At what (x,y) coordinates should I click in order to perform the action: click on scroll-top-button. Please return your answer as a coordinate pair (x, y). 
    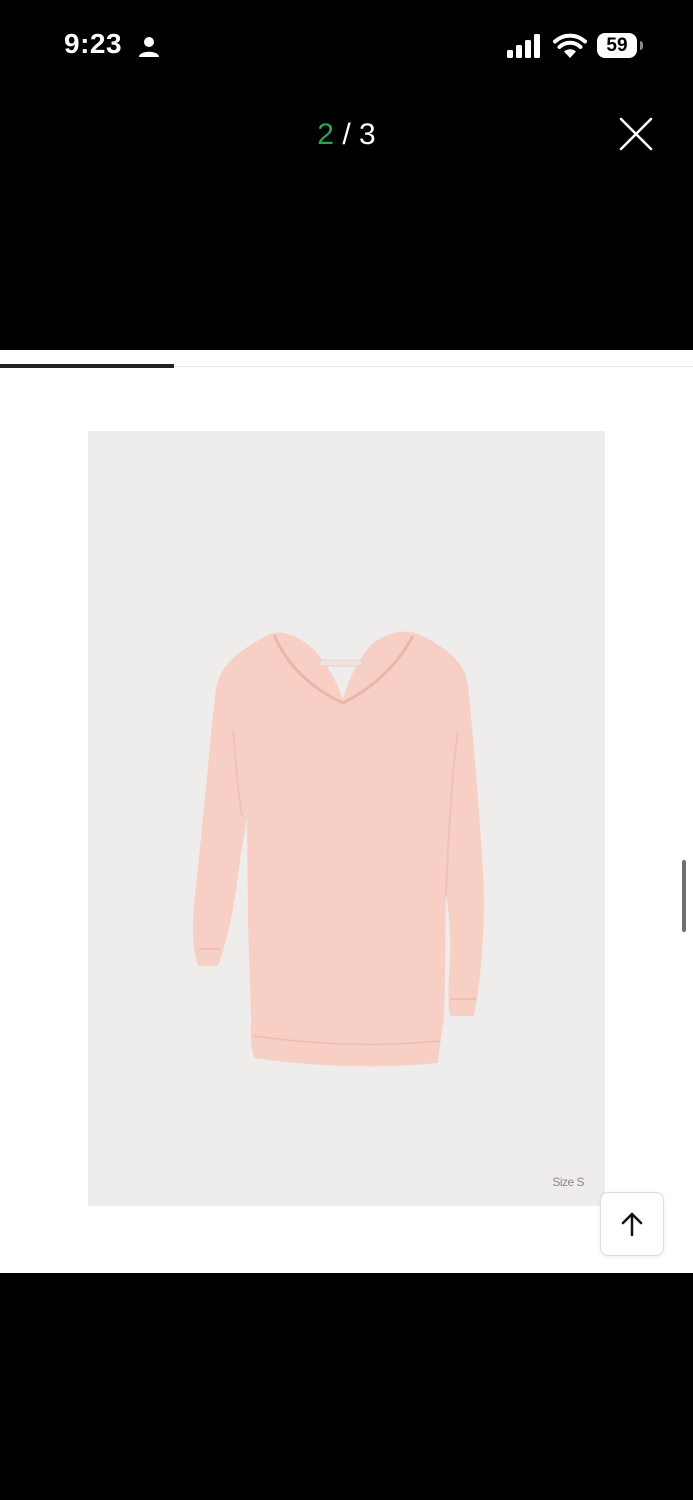
    Looking at the image, I should click on (632, 1224).